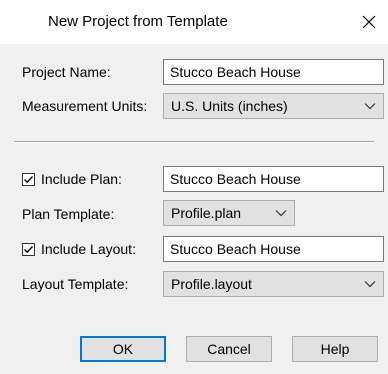 This screenshot has height=374, width=388. Describe the element at coordinates (273, 249) in the screenshot. I see `layout-name-input: Stucco Beach House` at that location.